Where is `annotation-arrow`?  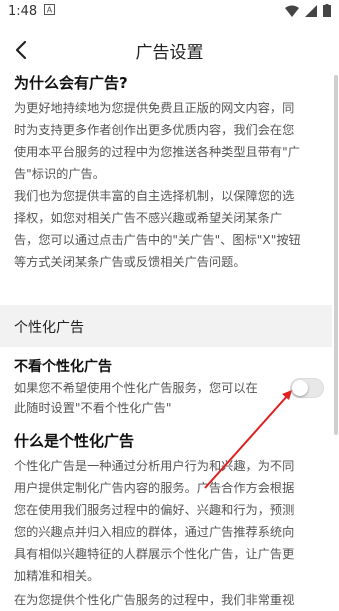
annotation-arrow is located at coordinates (248, 439).